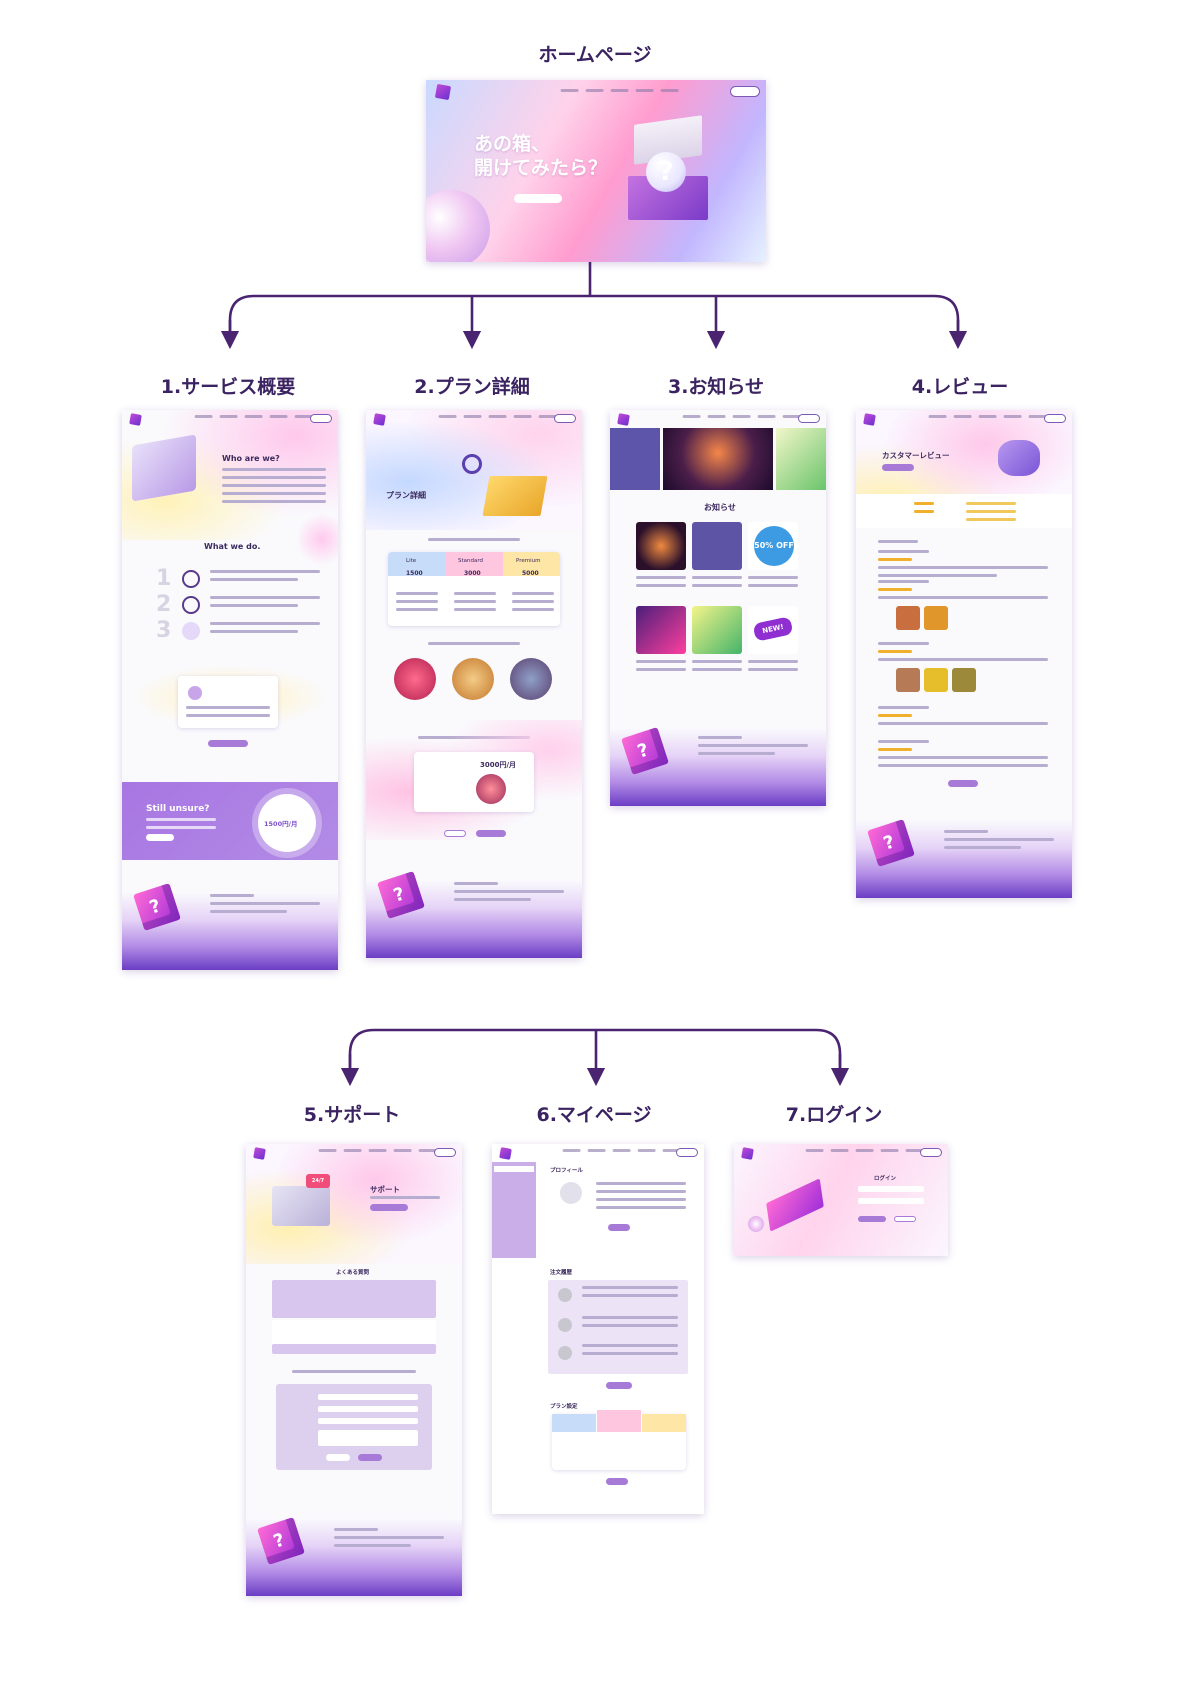 This screenshot has height=1684, width=1190. What do you see at coordinates (891, 1189) in the screenshot?
I see `email-field` at bounding box center [891, 1189].